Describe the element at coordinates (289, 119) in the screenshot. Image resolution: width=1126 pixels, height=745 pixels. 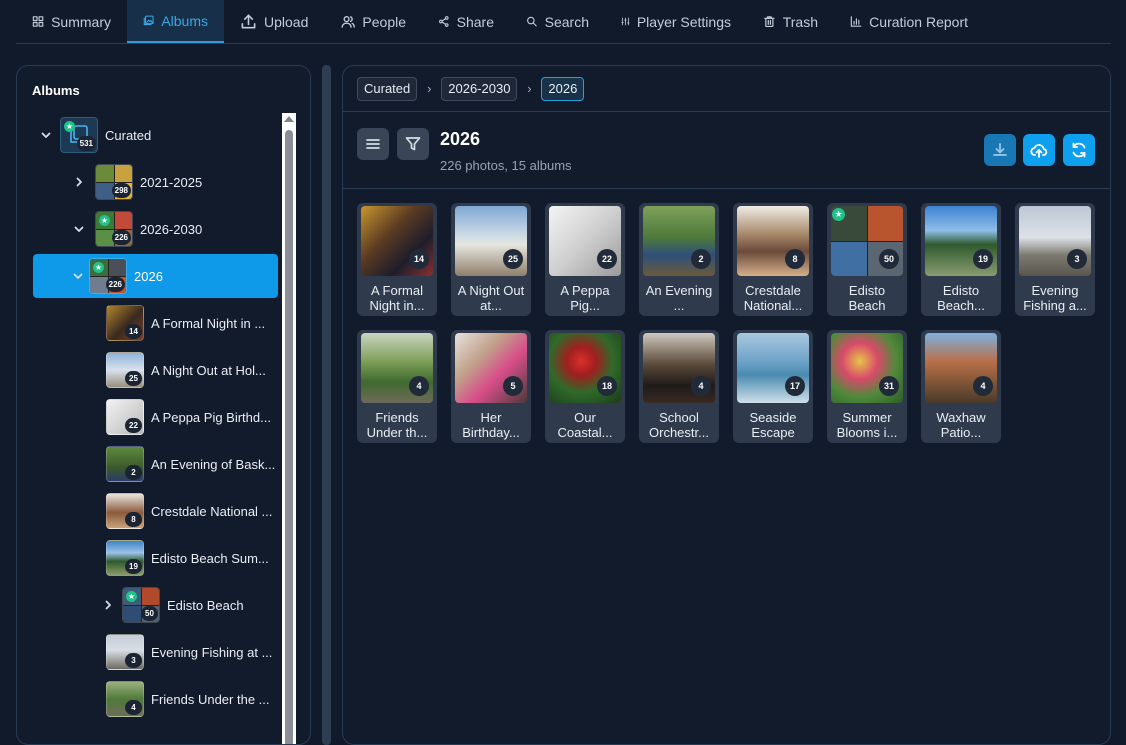
I see `scroll-up-arrow-icon` at that location.